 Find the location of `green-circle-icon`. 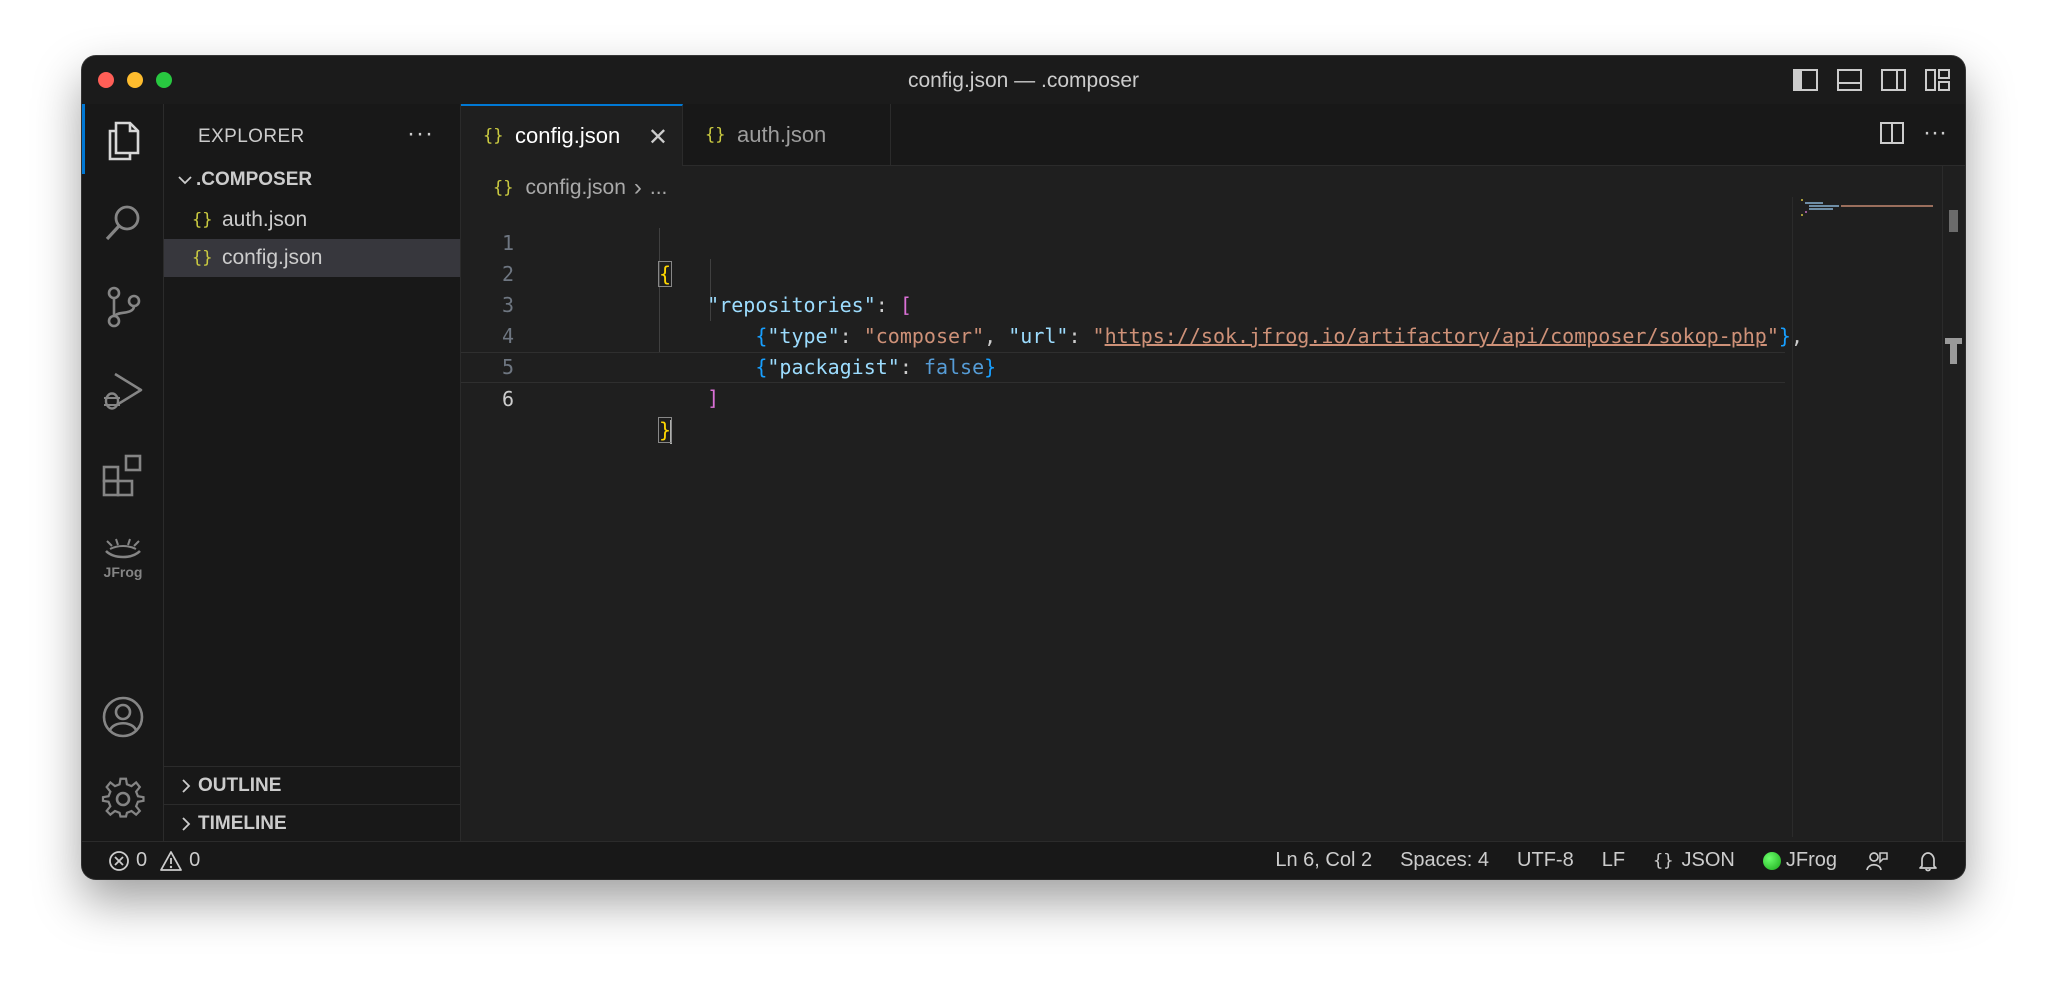

green-circle-icon is located at coordinates (1771, 860).